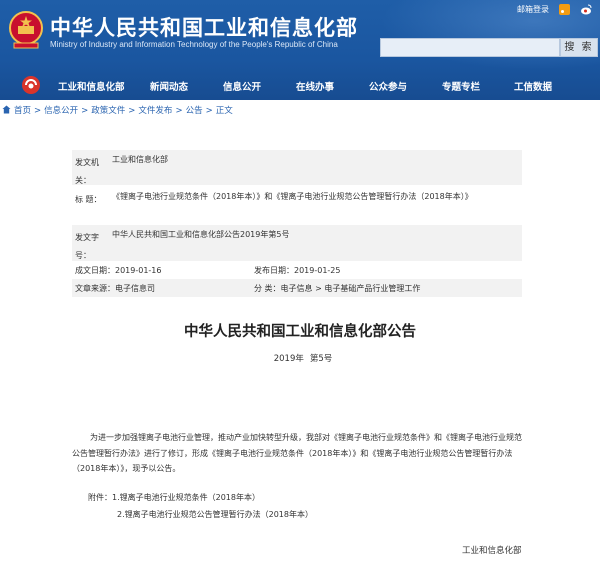 This screenshot has width=600, height=561. What do you see at coordinates (533, 9) in the screenshot?
I see `mail-login-link: 邮箱登录` at bounding box center [533, 9].